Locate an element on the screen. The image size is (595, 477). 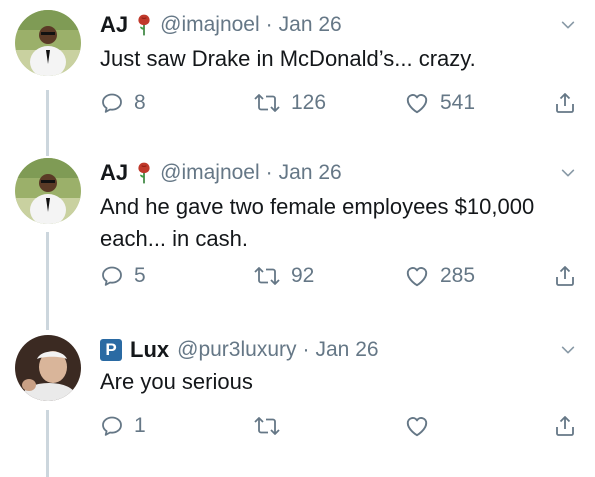
reply-button: 8 is located at coordinates (123, 103).